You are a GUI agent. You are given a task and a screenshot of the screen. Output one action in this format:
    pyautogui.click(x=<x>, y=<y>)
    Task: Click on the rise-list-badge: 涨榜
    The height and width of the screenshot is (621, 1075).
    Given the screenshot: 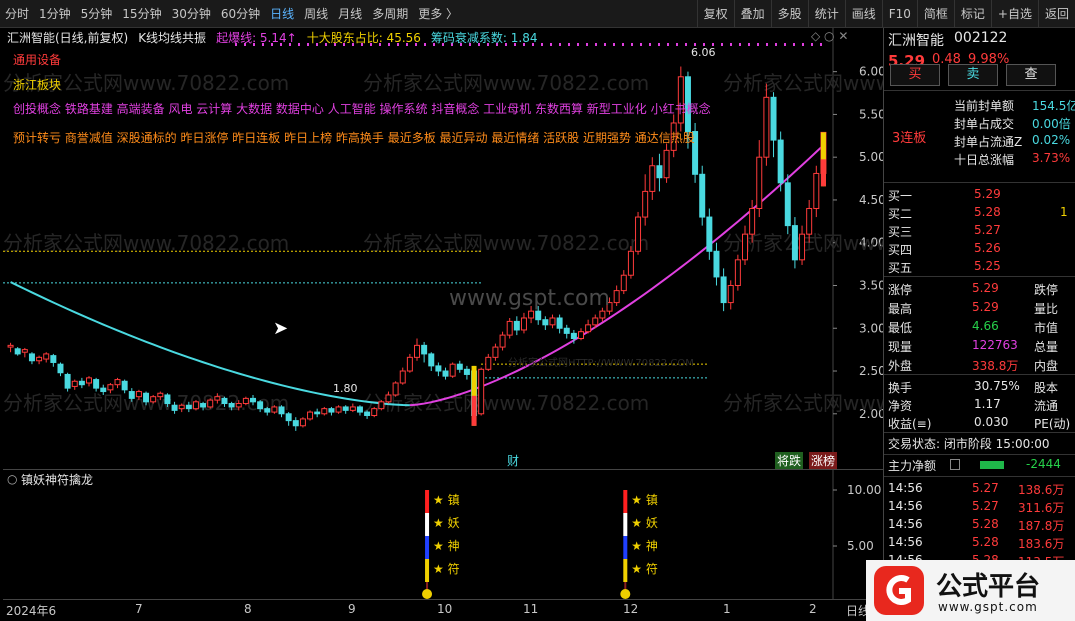 What is the action you would take?
    pyautogui.click(x=823, y=460)
    